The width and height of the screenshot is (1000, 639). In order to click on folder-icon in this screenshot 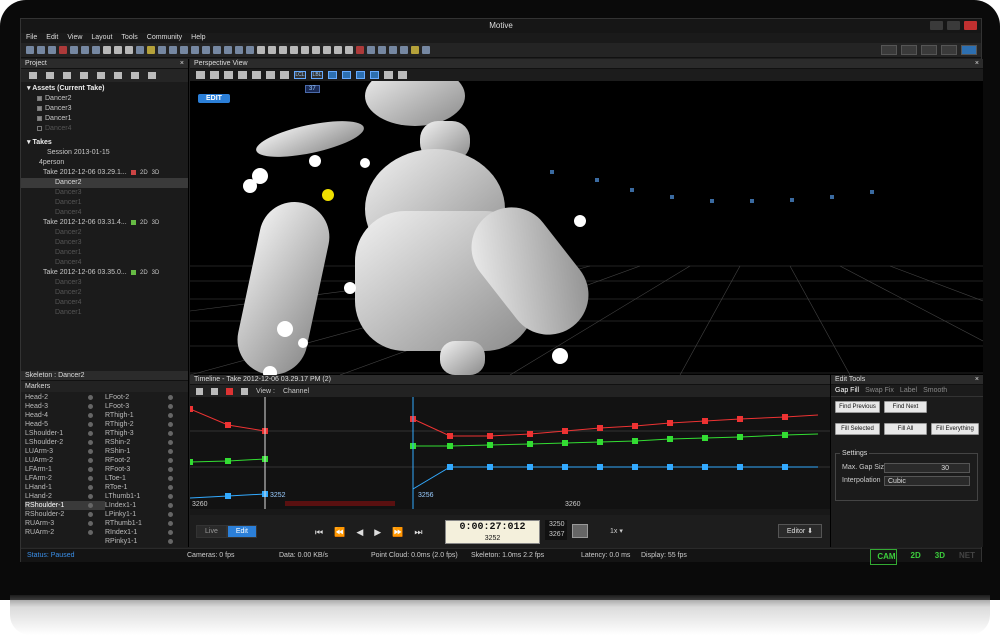, I will do `click(33, 75)`.